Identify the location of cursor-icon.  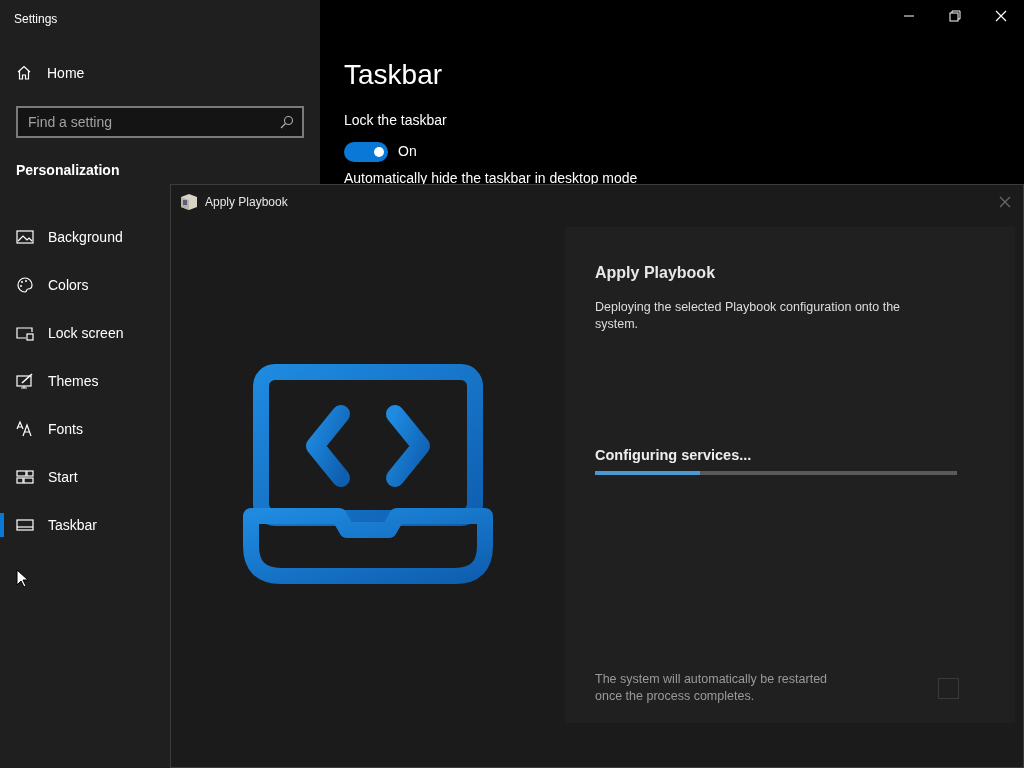
(22, 578).